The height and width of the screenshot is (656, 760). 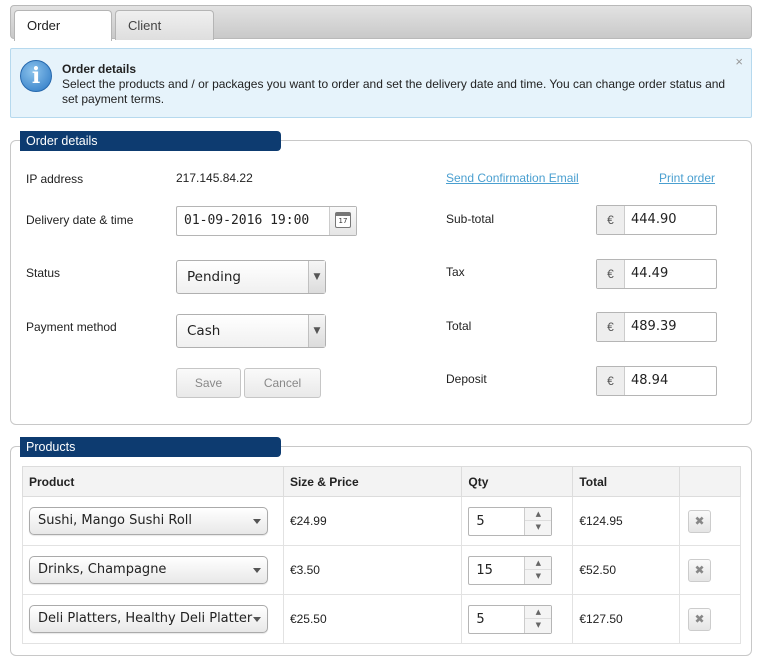 I want to click on total-value: 489.39, so click(x=654, y=326).